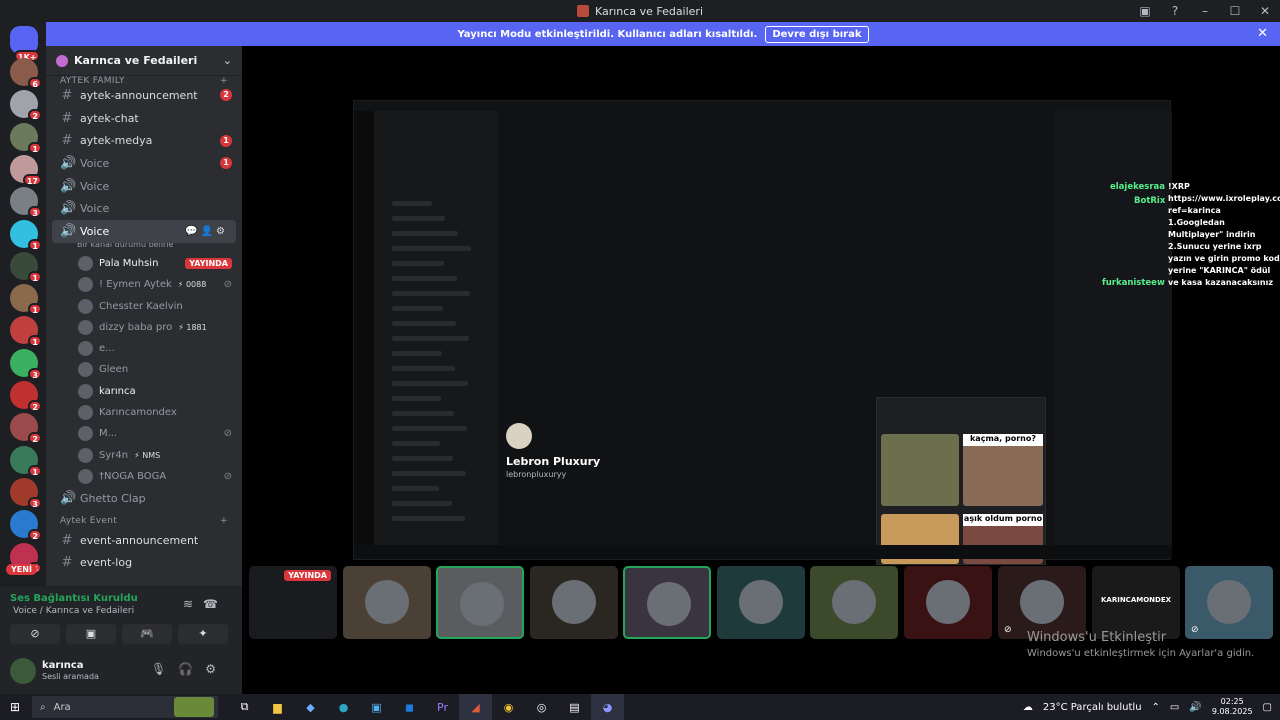  I want to click on screen-share-button: ▣, so click(91, 634).